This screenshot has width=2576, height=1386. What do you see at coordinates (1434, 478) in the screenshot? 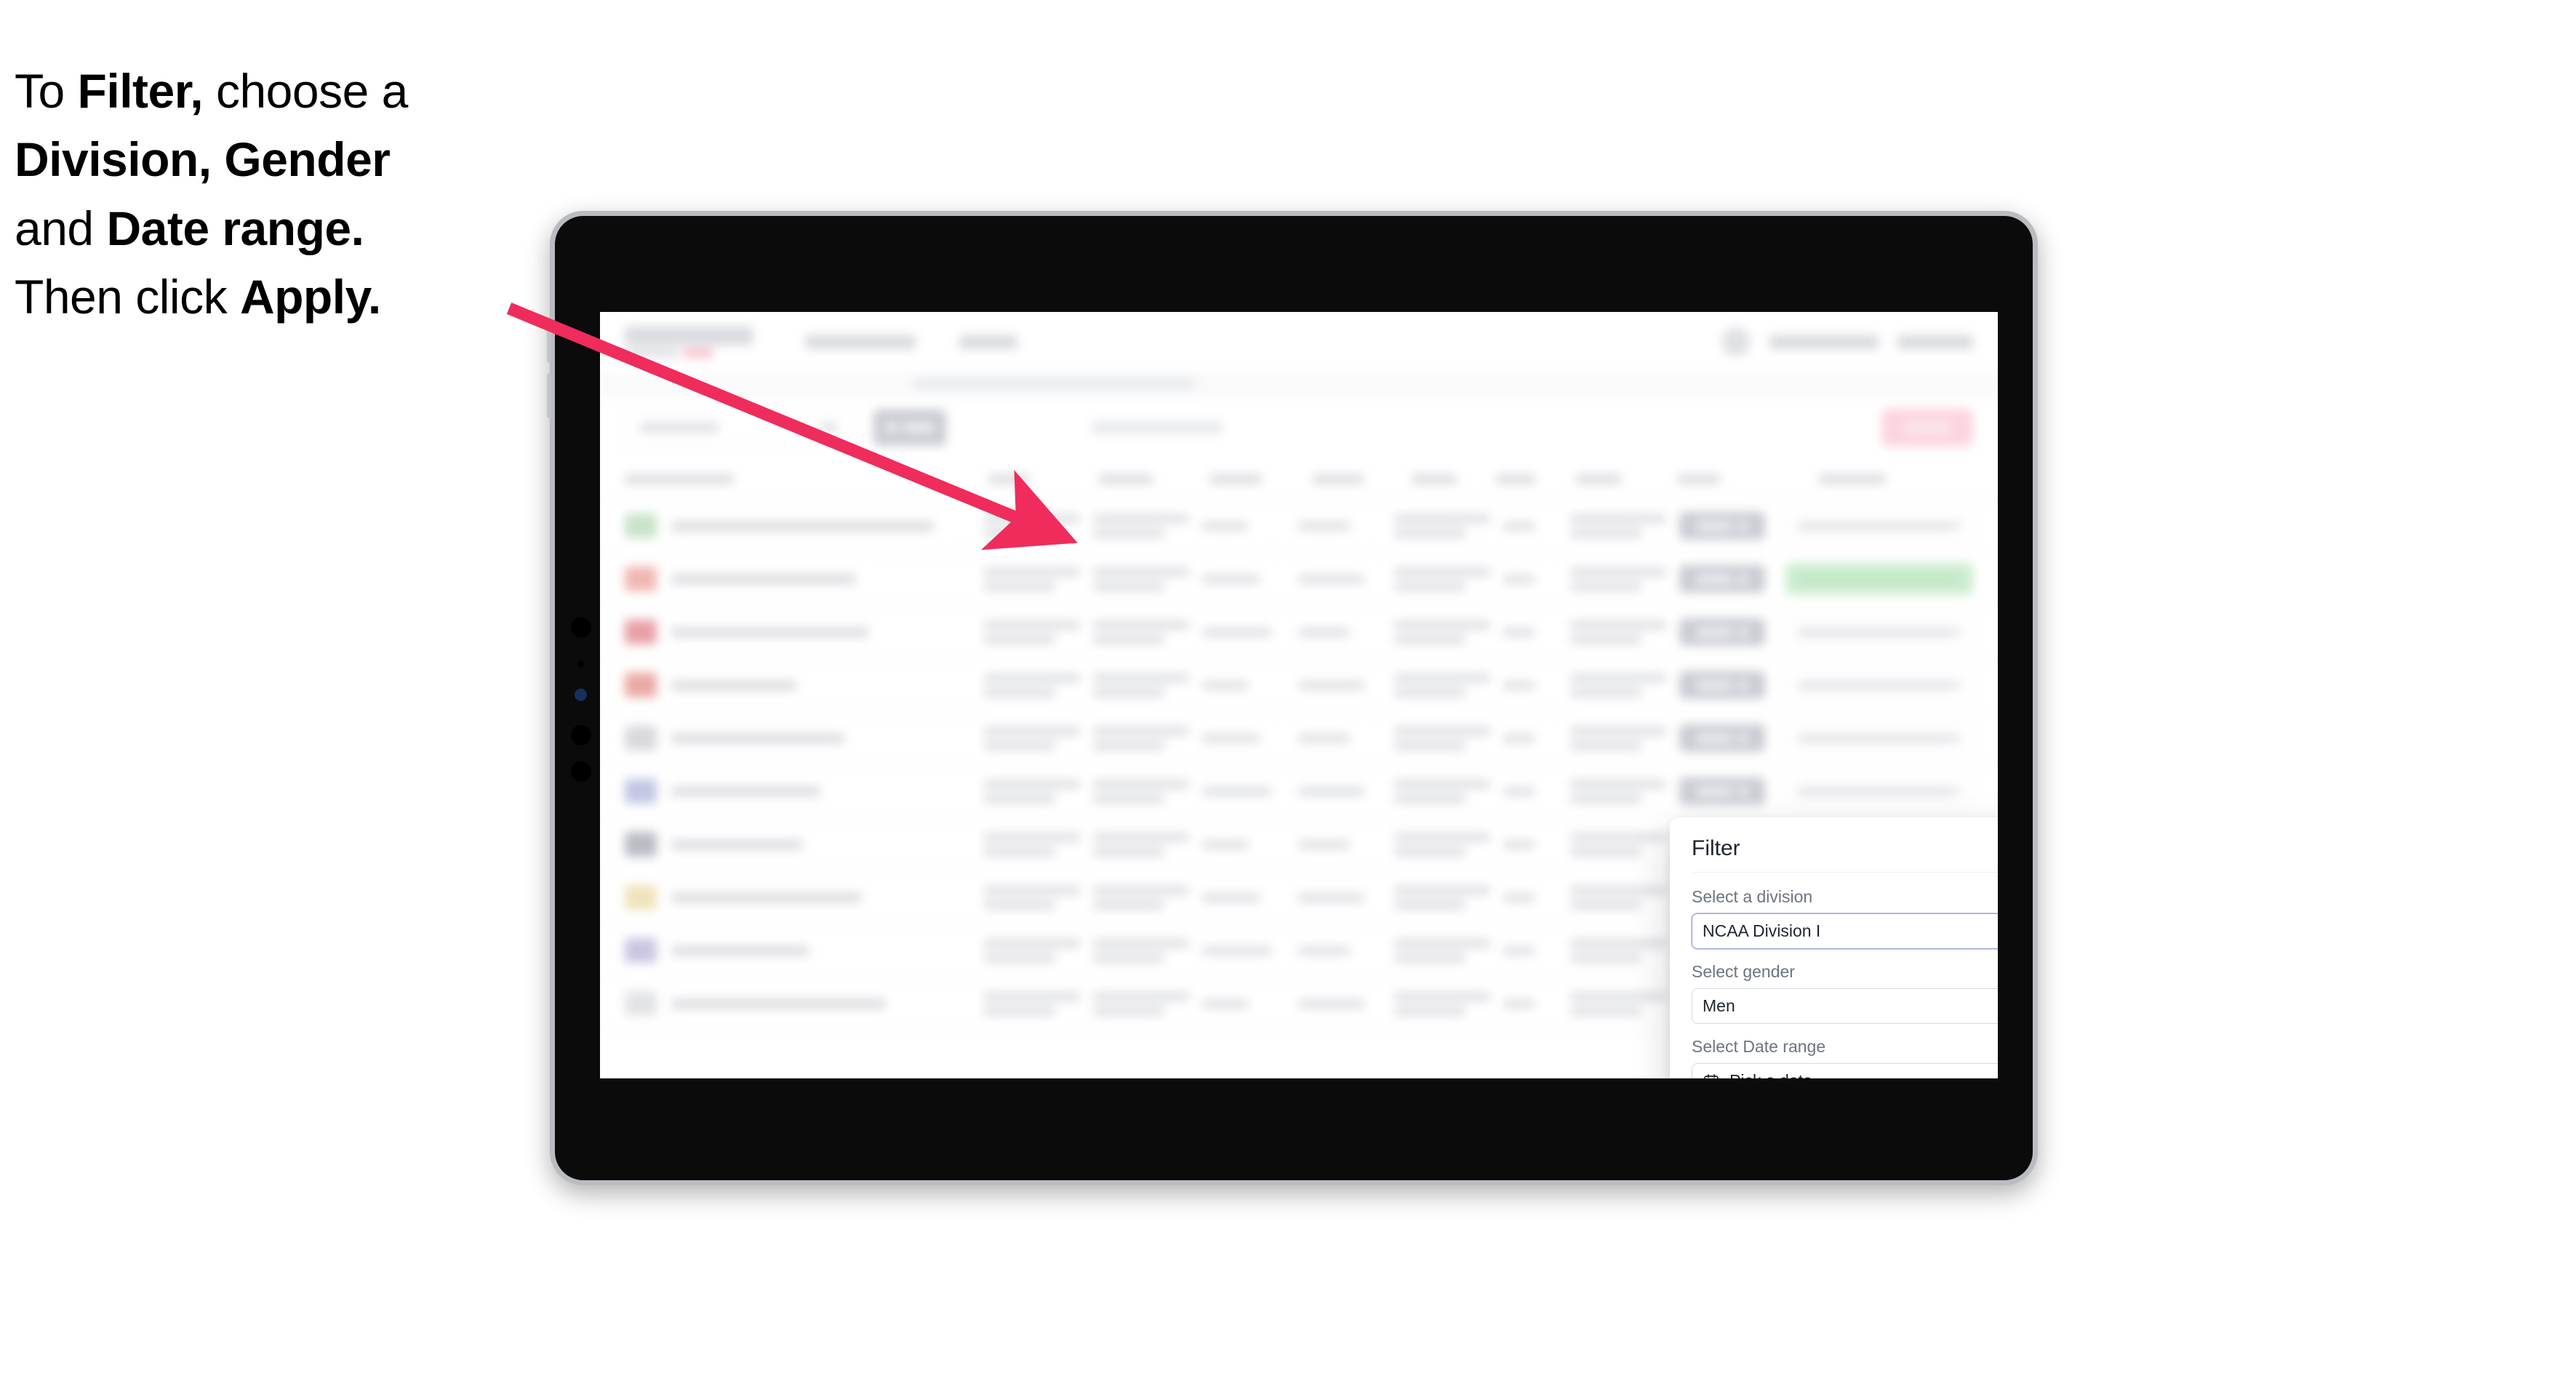
I see `col-header-division` at bounding box center [1434, 478].